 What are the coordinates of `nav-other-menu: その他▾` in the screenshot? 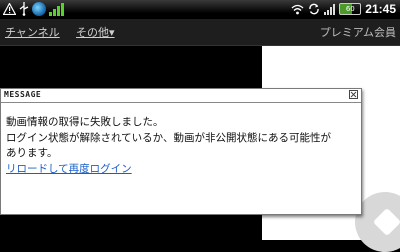 It's located at (95, 32).